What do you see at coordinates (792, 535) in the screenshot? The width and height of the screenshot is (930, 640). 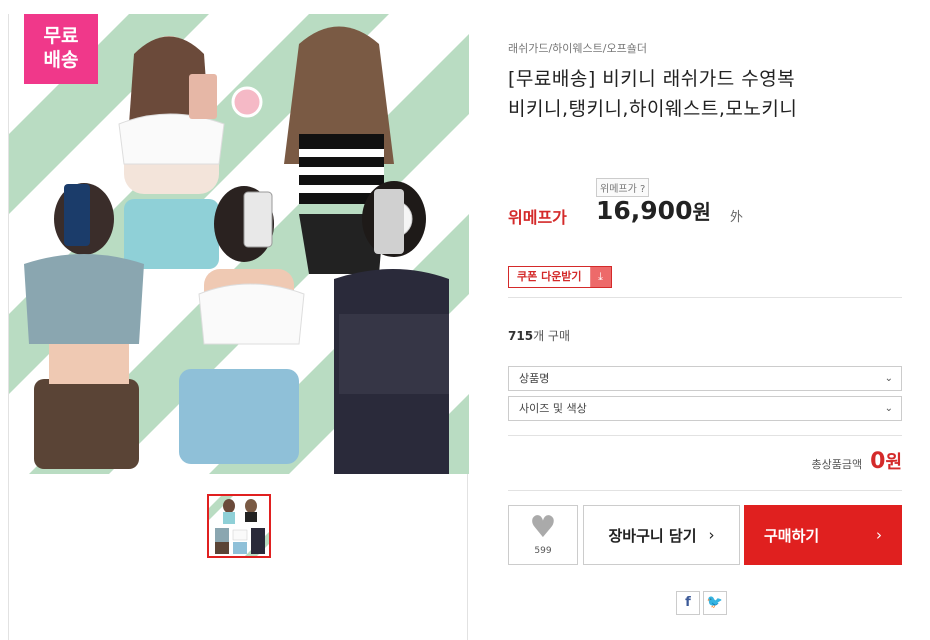 I see `buy-label: 구매하기` at bounding box center [792, 535].